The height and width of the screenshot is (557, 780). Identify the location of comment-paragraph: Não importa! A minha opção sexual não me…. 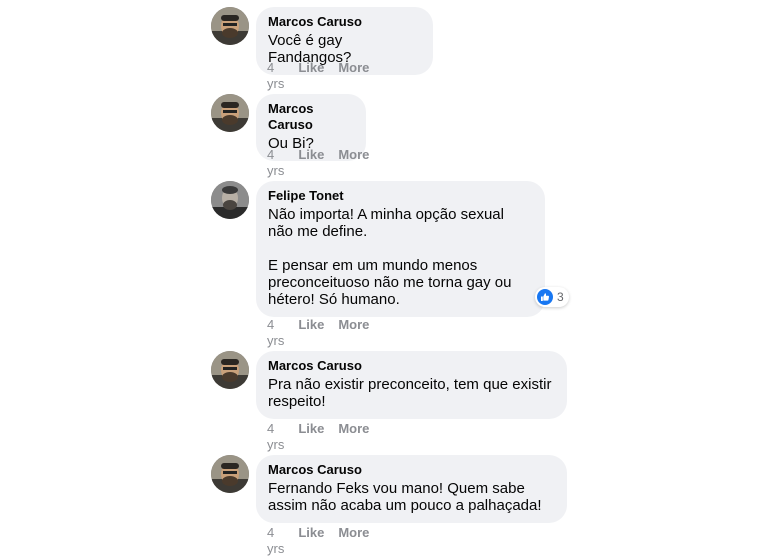
(386, 223).